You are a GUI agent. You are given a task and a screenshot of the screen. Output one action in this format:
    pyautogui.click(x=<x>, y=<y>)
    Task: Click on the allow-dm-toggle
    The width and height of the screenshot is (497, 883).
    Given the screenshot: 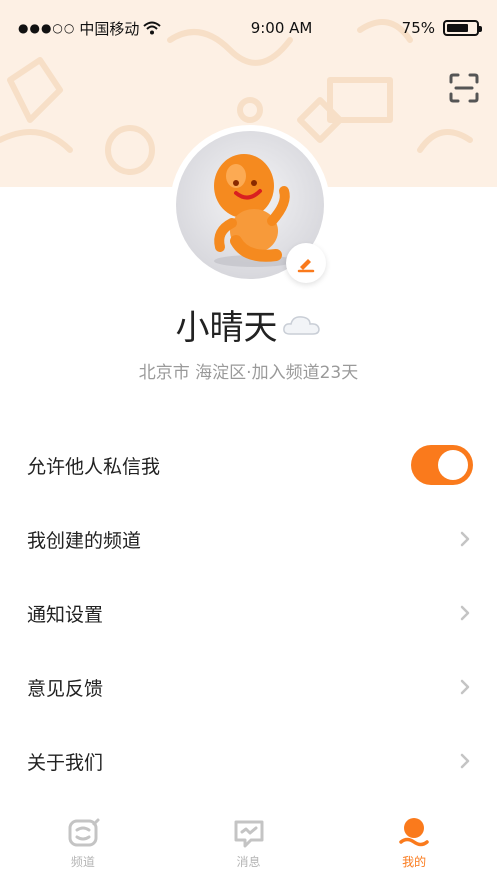 What is the action you would take?
    pyautogui.click(x=442, y=465)
    